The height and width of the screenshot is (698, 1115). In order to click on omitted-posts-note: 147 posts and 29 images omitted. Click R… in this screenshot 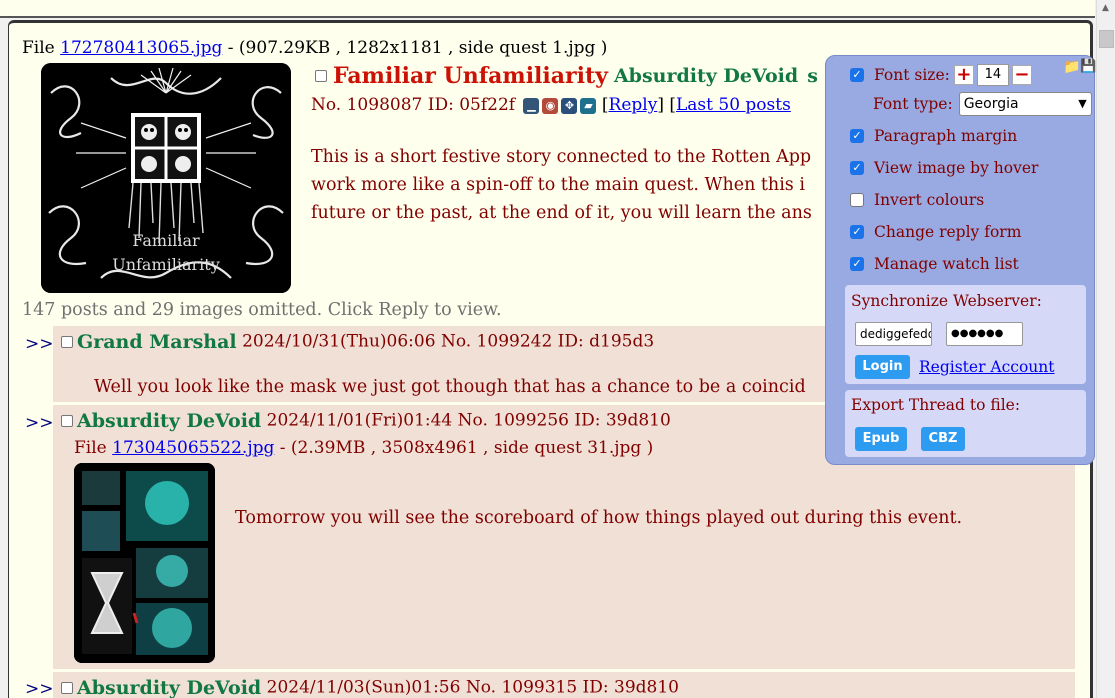, I will do `click(262, 310)`.